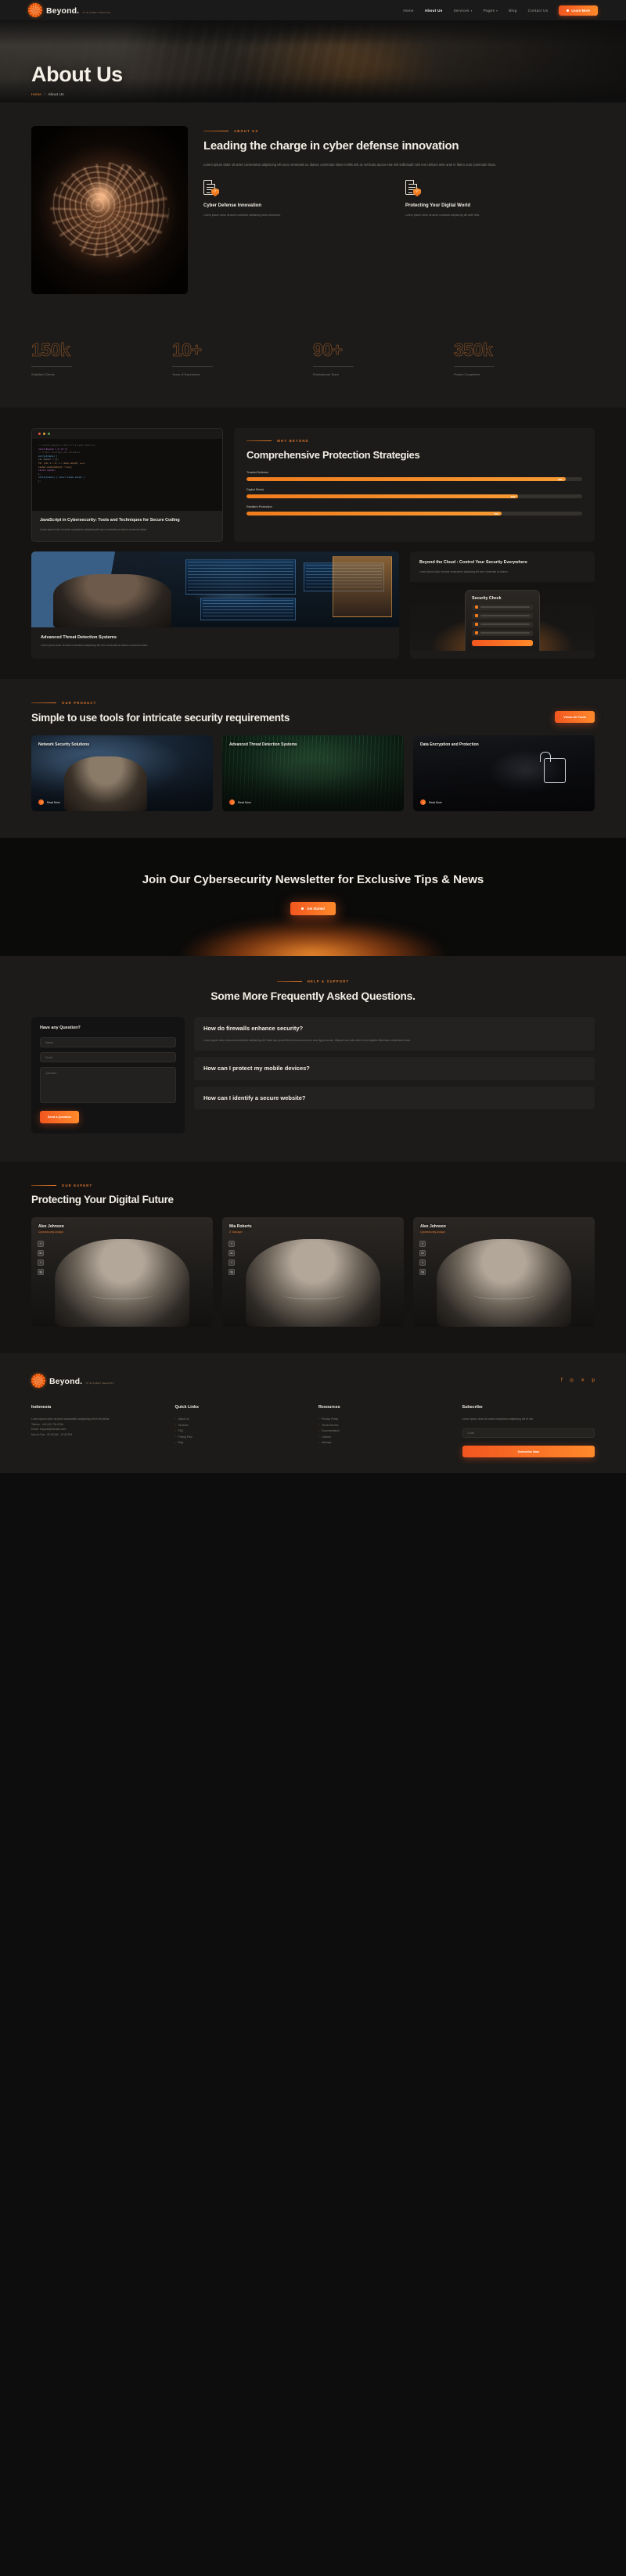 This screenshot has width=626, height=2576. I want to click on team-member-card: Mia Roberts IT Manager f in t ig, so click(313, 1271).